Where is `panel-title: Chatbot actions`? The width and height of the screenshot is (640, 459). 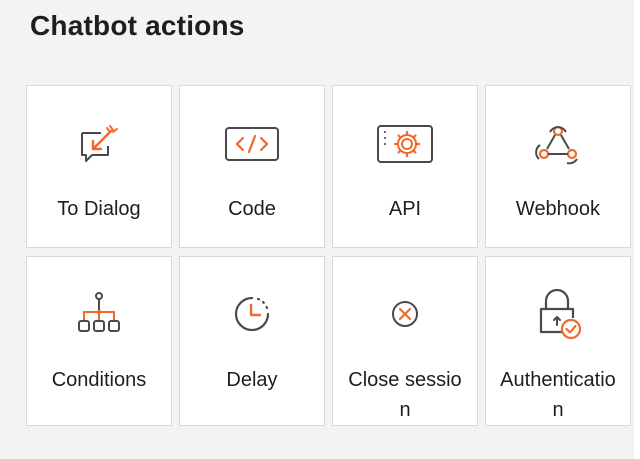 panel-title: Chatbot actions is located at coordinates (137, 25).